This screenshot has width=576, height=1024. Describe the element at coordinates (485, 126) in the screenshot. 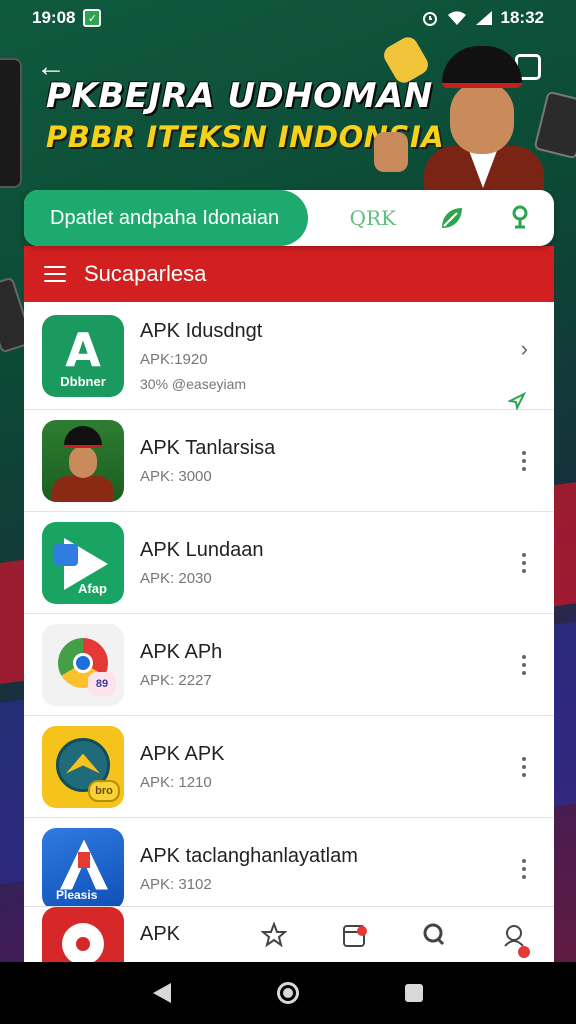

I see `banner-person-image` at that location.